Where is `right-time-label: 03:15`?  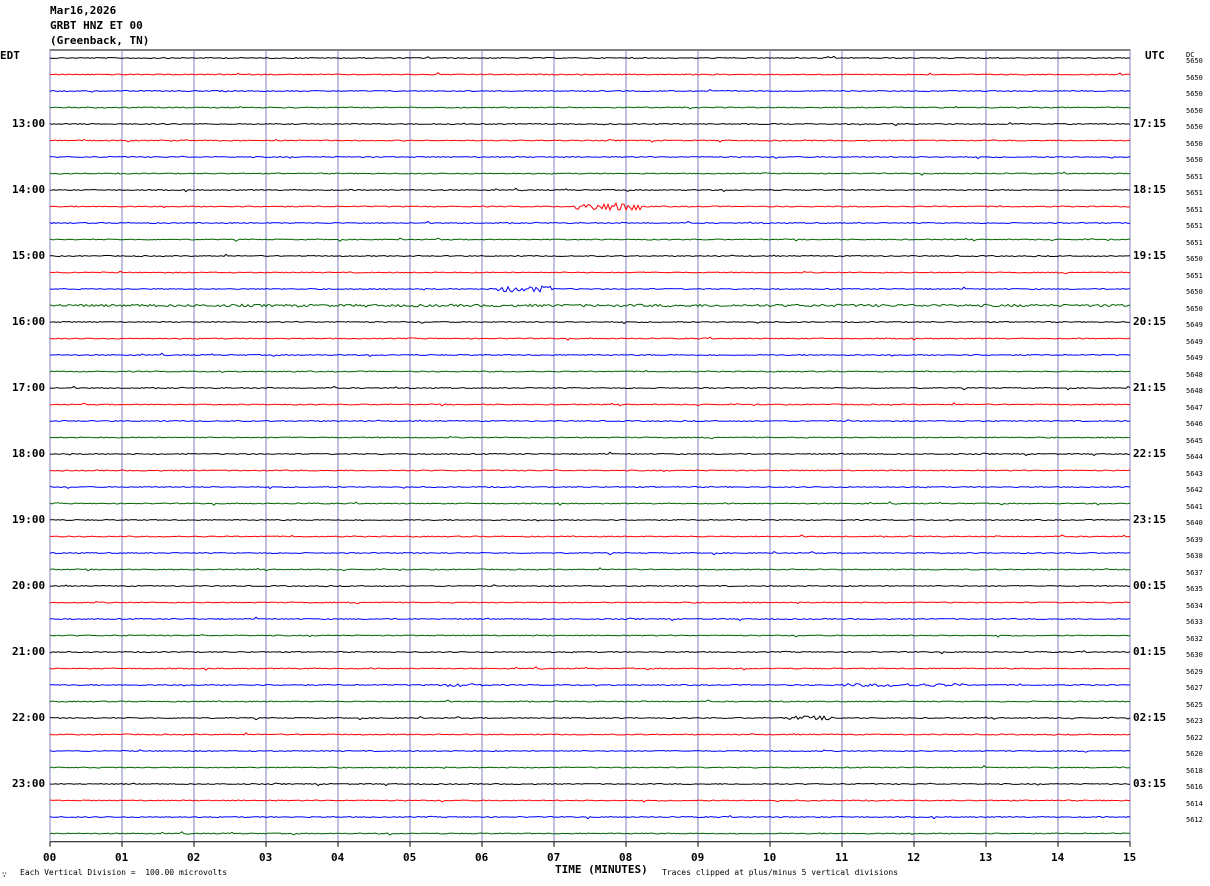
right-time-label: 03:15 is located at coordinates (1150, 783).